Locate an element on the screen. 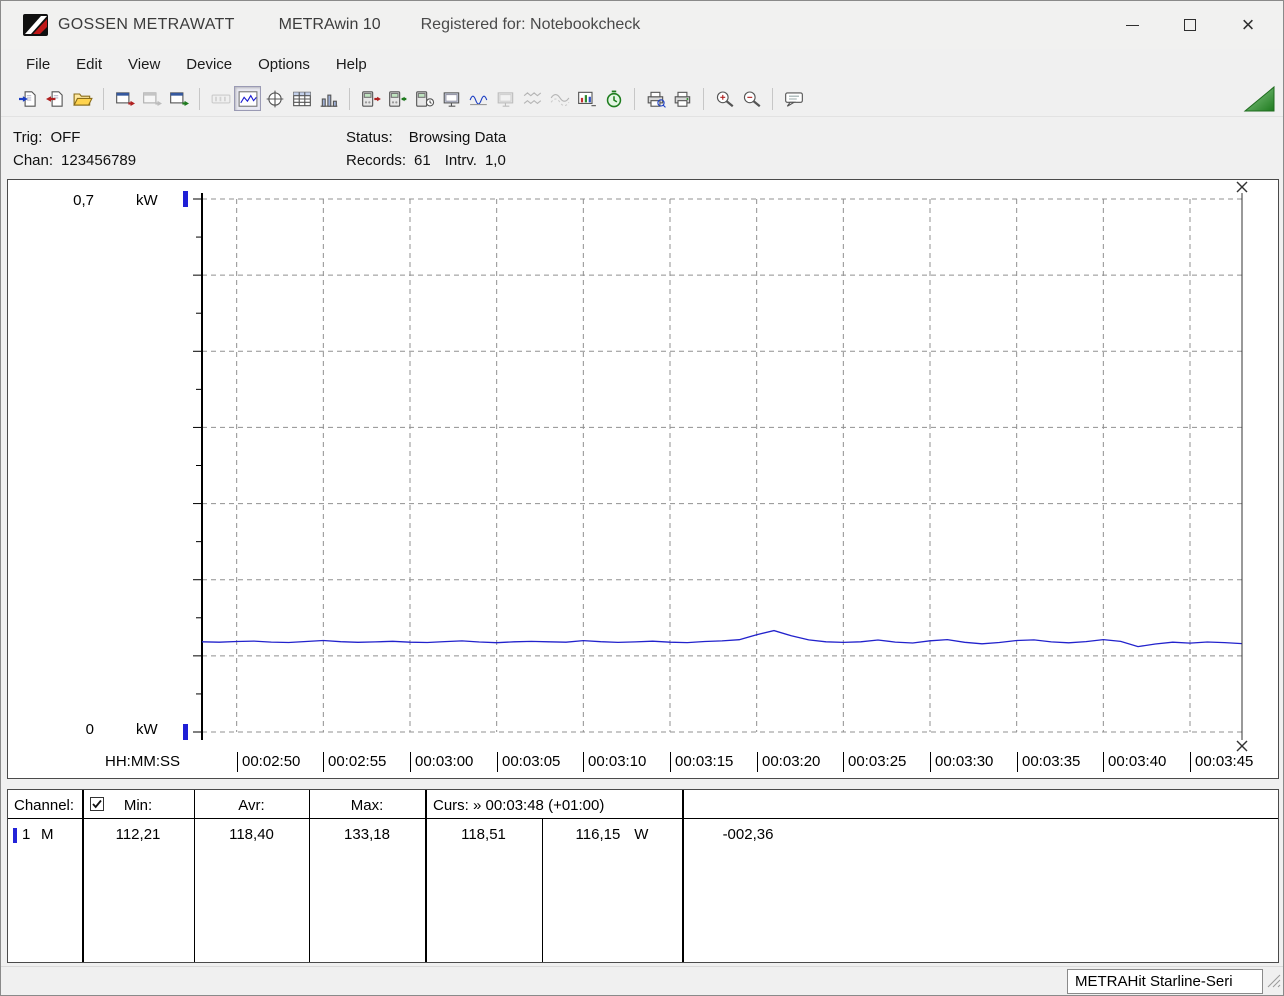  trig-value: OFF is located at coordinates (65, 137).